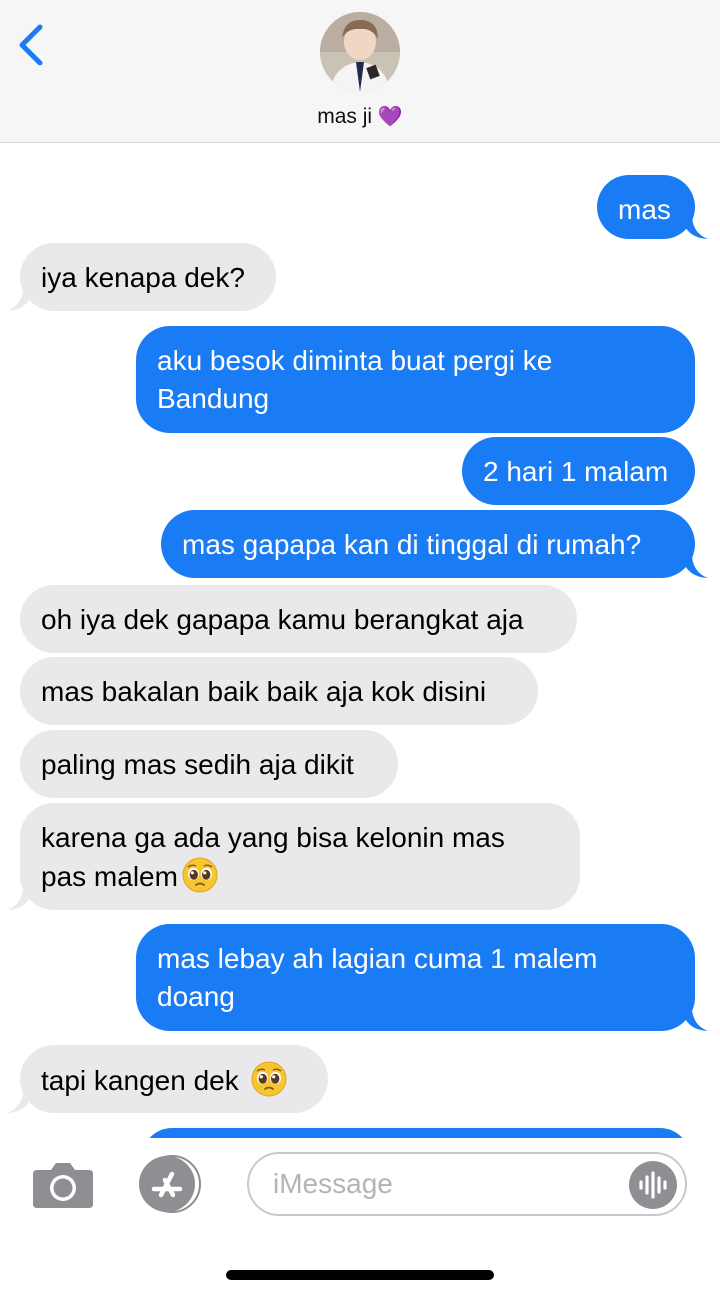  Describe the element at coordinates (467, 1184) in the screenshot. I see `message-input: iMessage` at that location.